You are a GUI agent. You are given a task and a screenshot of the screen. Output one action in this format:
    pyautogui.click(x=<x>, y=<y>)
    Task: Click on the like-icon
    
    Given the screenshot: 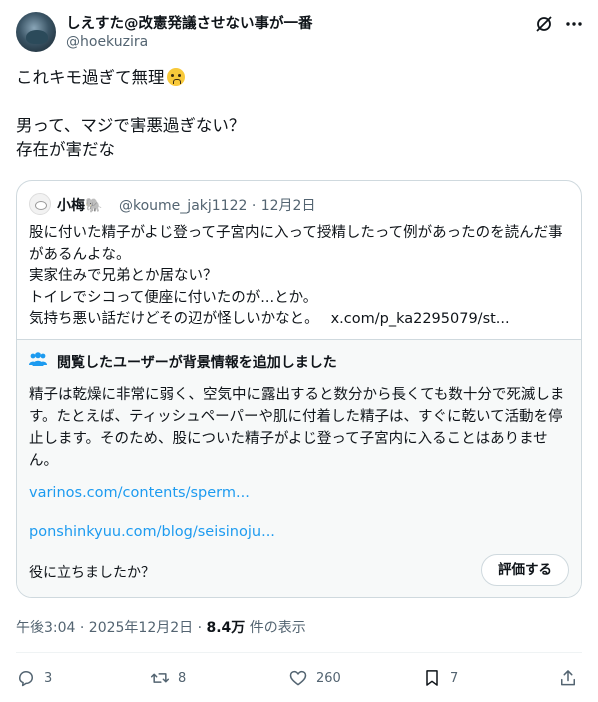 What is the action you would take?
    pyautogui.click(x=298, y=678)
    